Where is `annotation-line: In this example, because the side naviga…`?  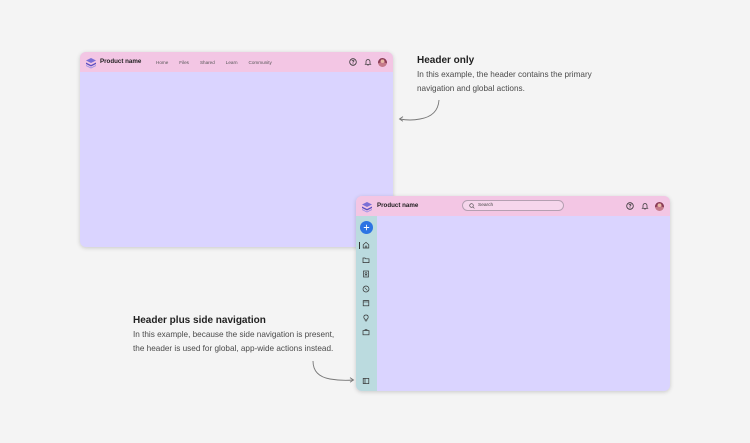
annotation-line: In this example, because the side naviga… is located at coordinates (234, 334).